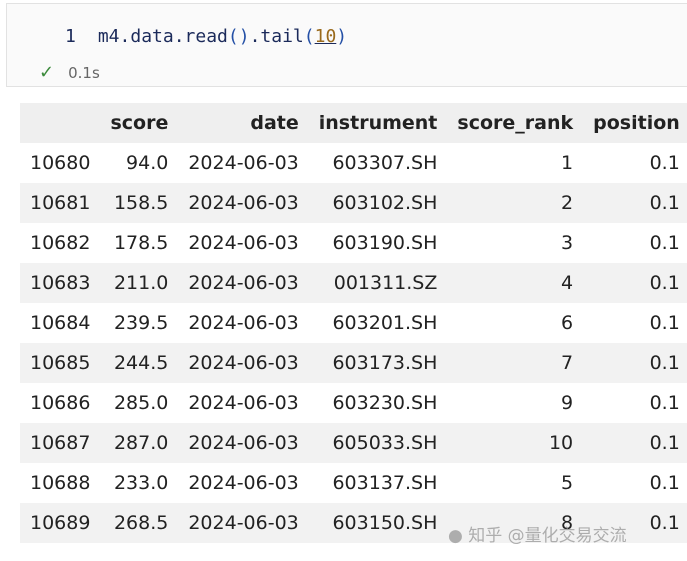 This screenshot has height=561, width=687. What do you see at coordinates (385, 243) in the screenshot?
I see `table-cell: 603190.SH` at bounding box center [385, 243].